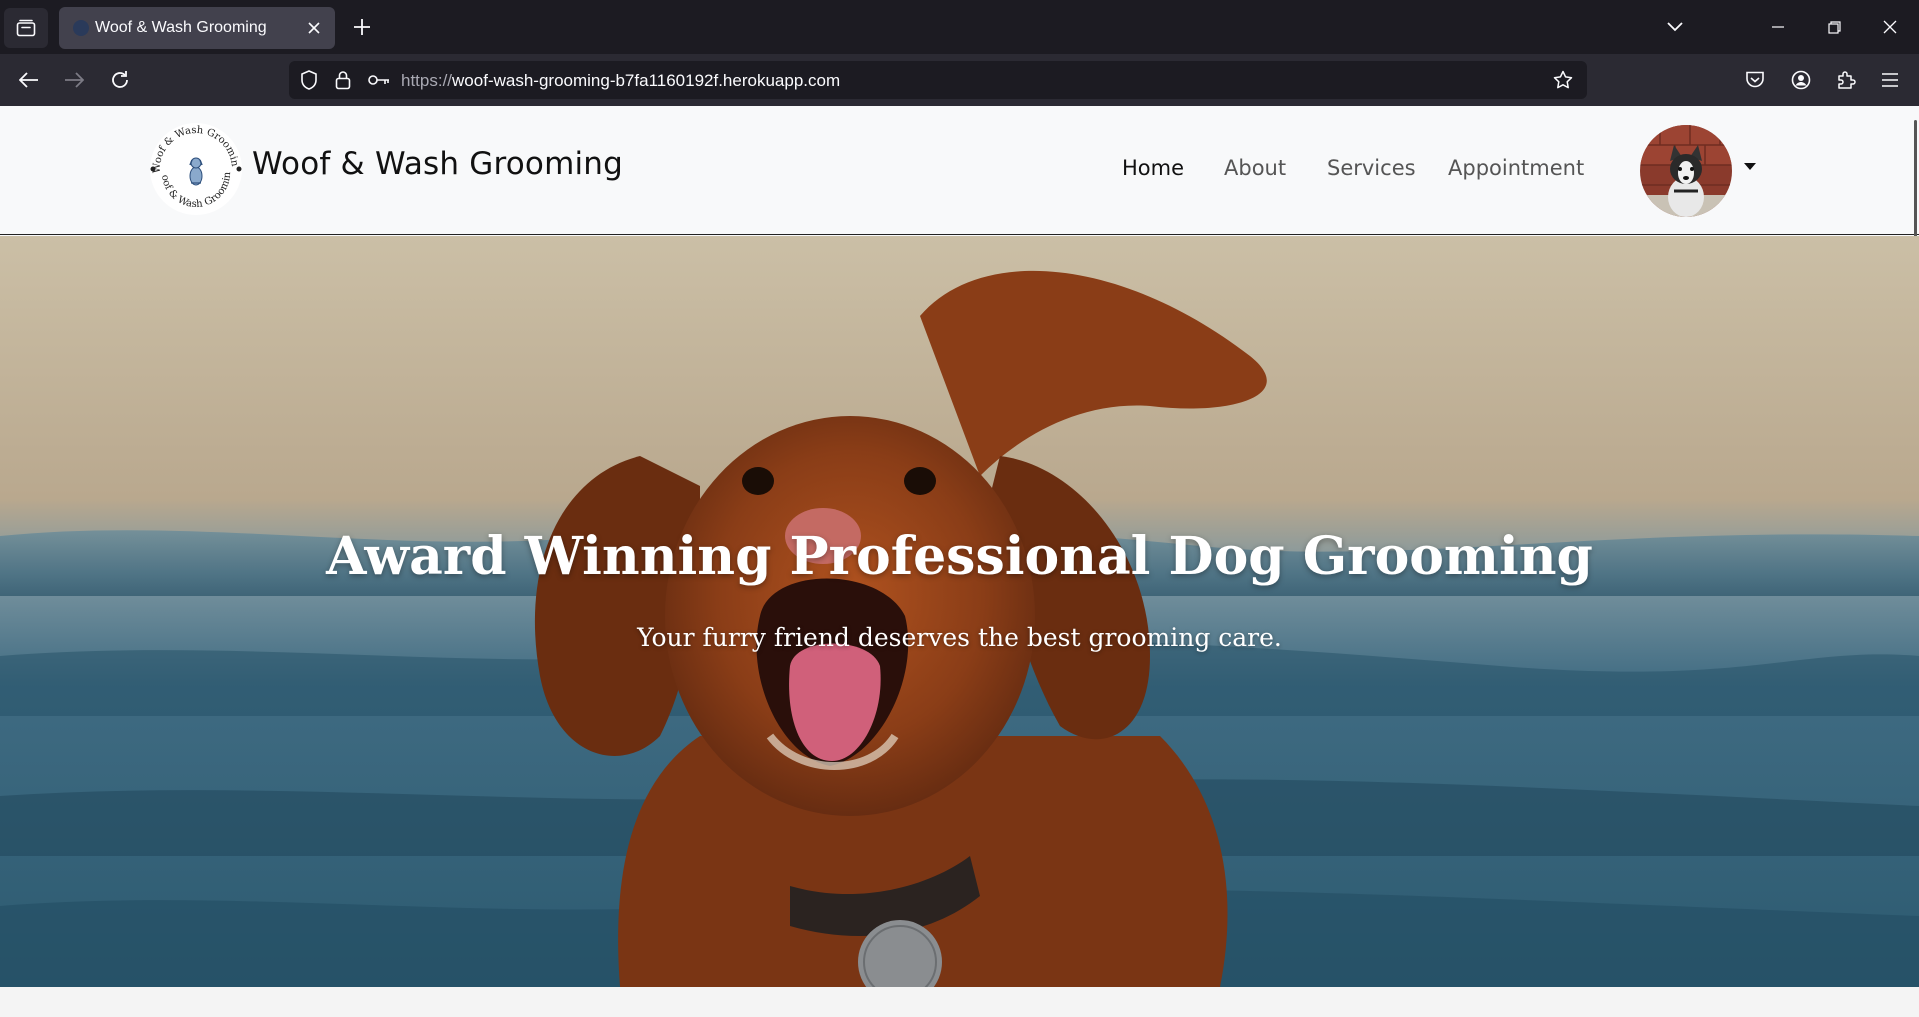  I want to click on forward-button, so click(74, 80).